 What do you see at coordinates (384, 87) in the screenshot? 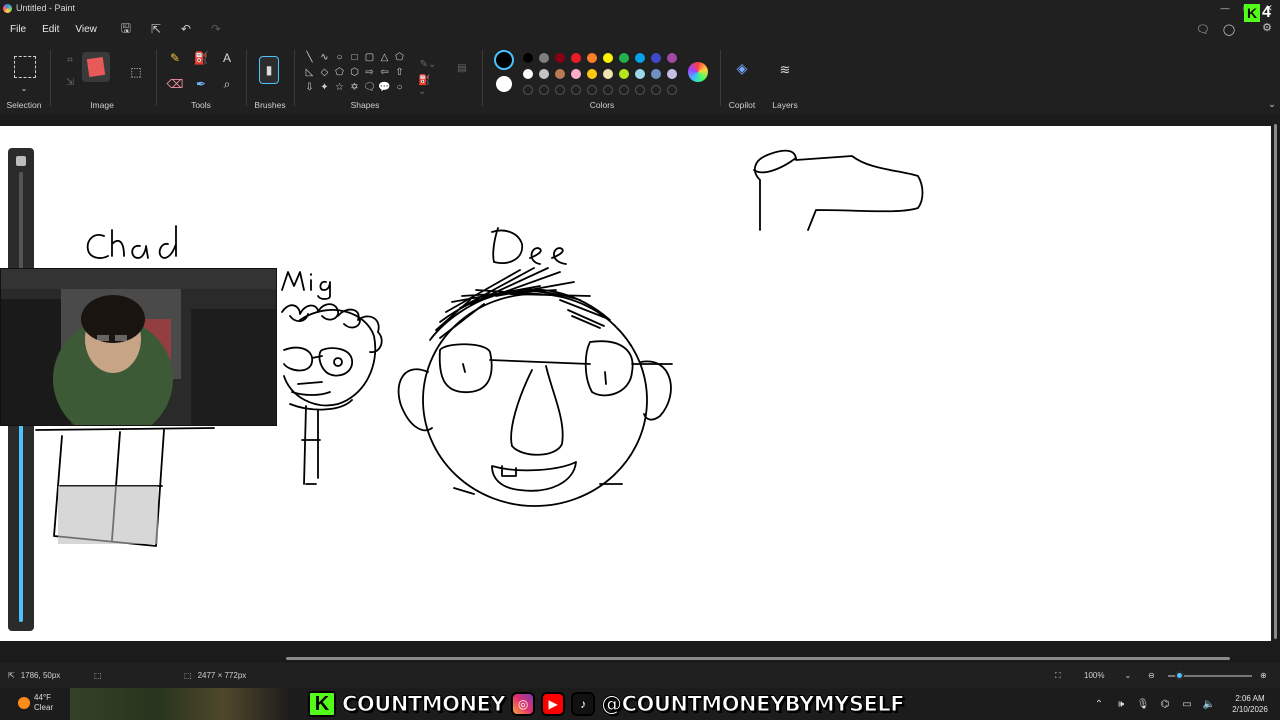
I see `oval-callout-shape-icon: 💬` at bounding box center [384, 87].